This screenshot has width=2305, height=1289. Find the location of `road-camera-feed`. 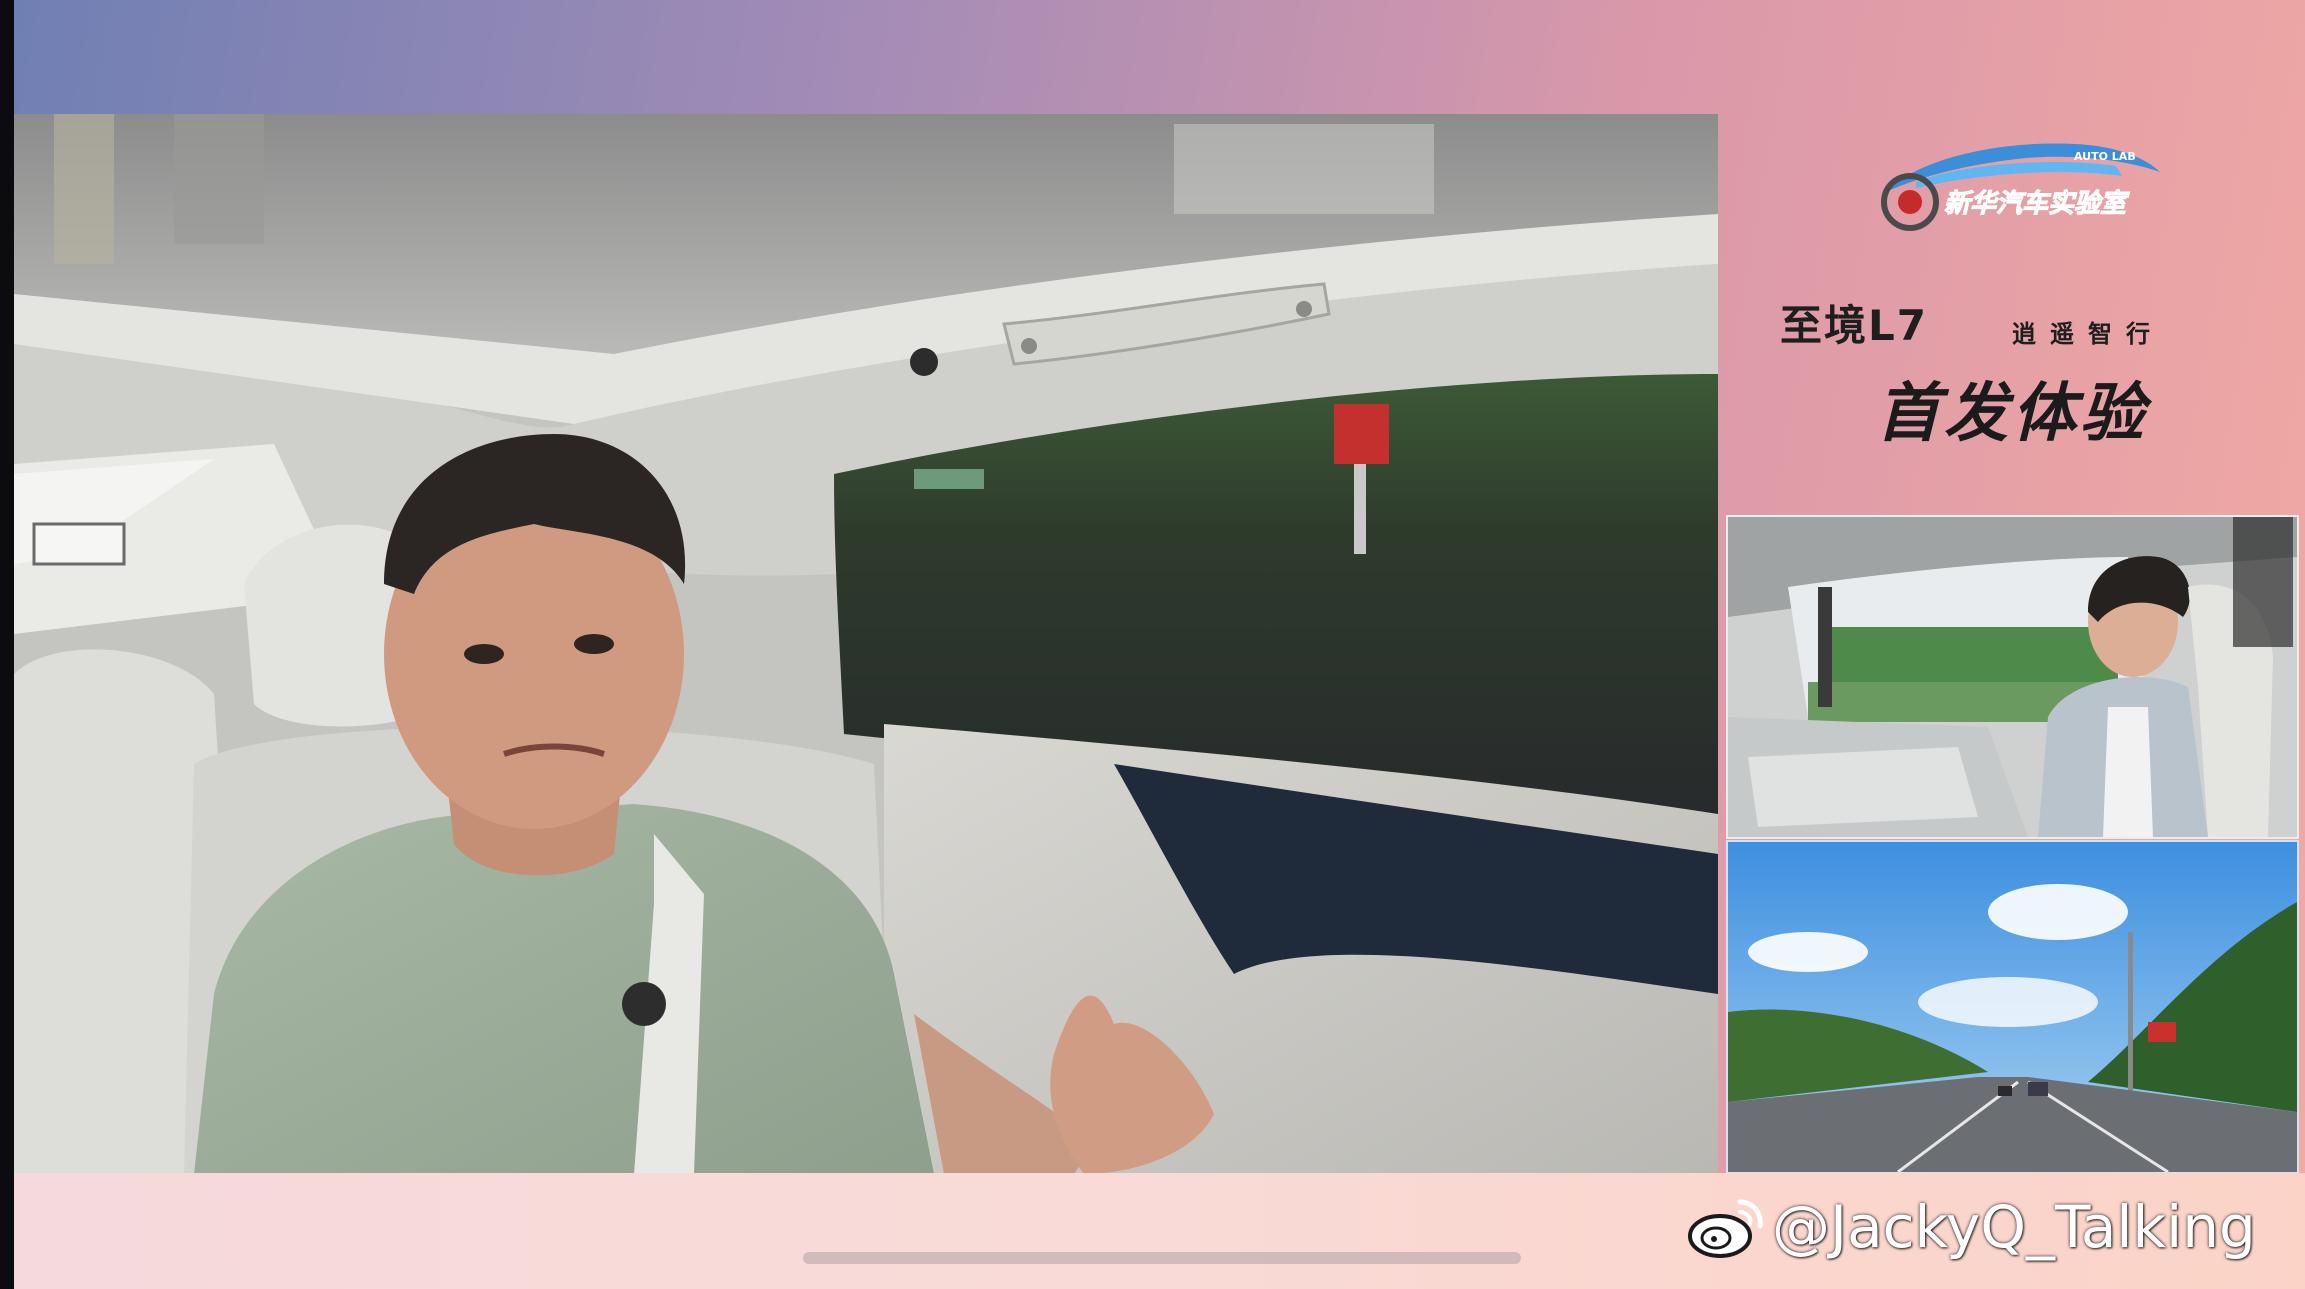

road-camera-feed is located at coordinates (2012, 1007).